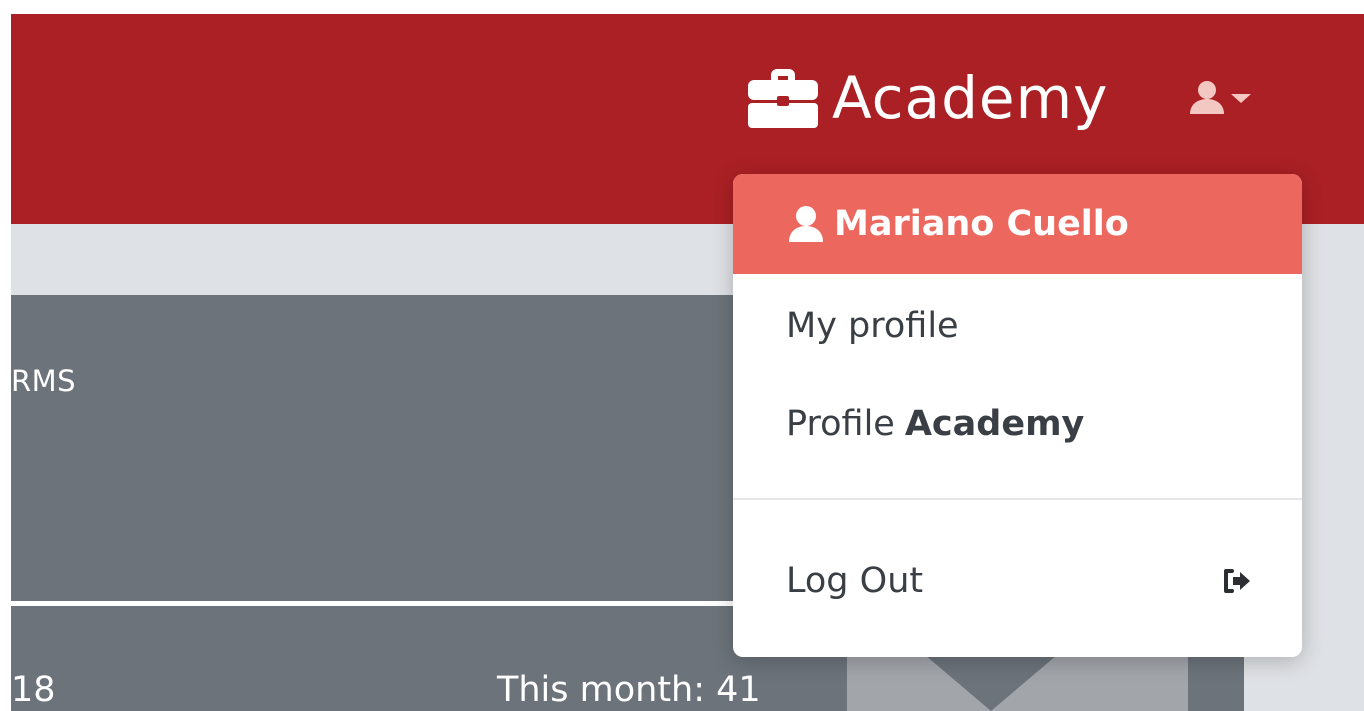 Image resolution: width=1364 pixels, height=711 pixels. I want to click on academy-brand: Academy, so click(927, 98).